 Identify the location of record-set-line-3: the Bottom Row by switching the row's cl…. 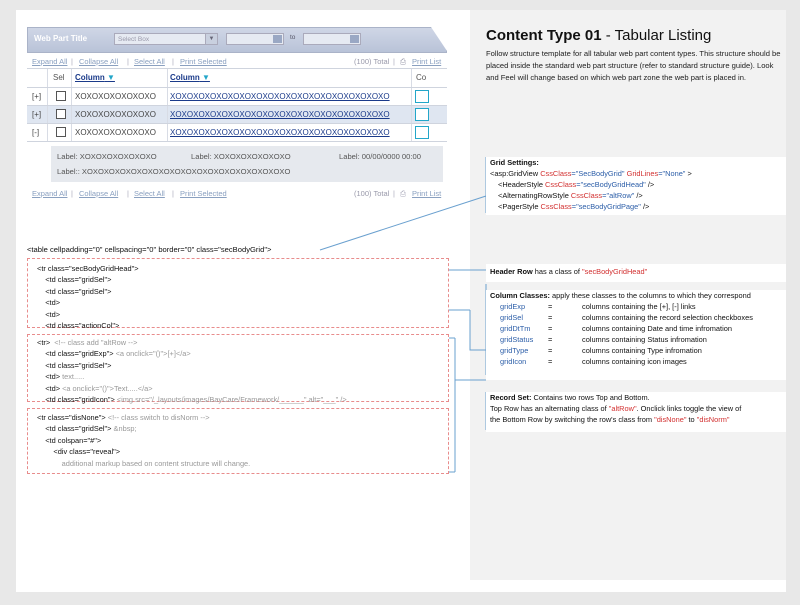
(610, 419).